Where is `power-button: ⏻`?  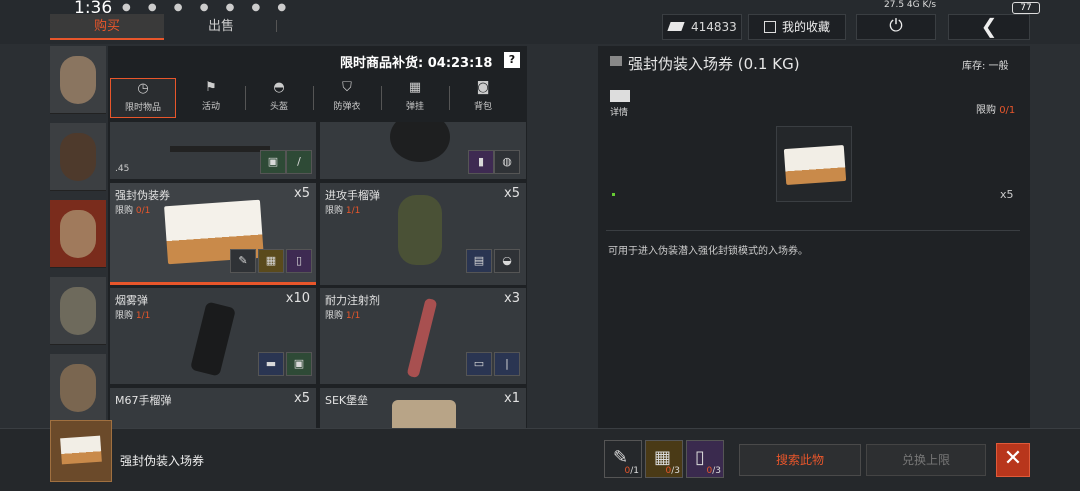 power-button: ⏻ is located at coordinates (896, 27).